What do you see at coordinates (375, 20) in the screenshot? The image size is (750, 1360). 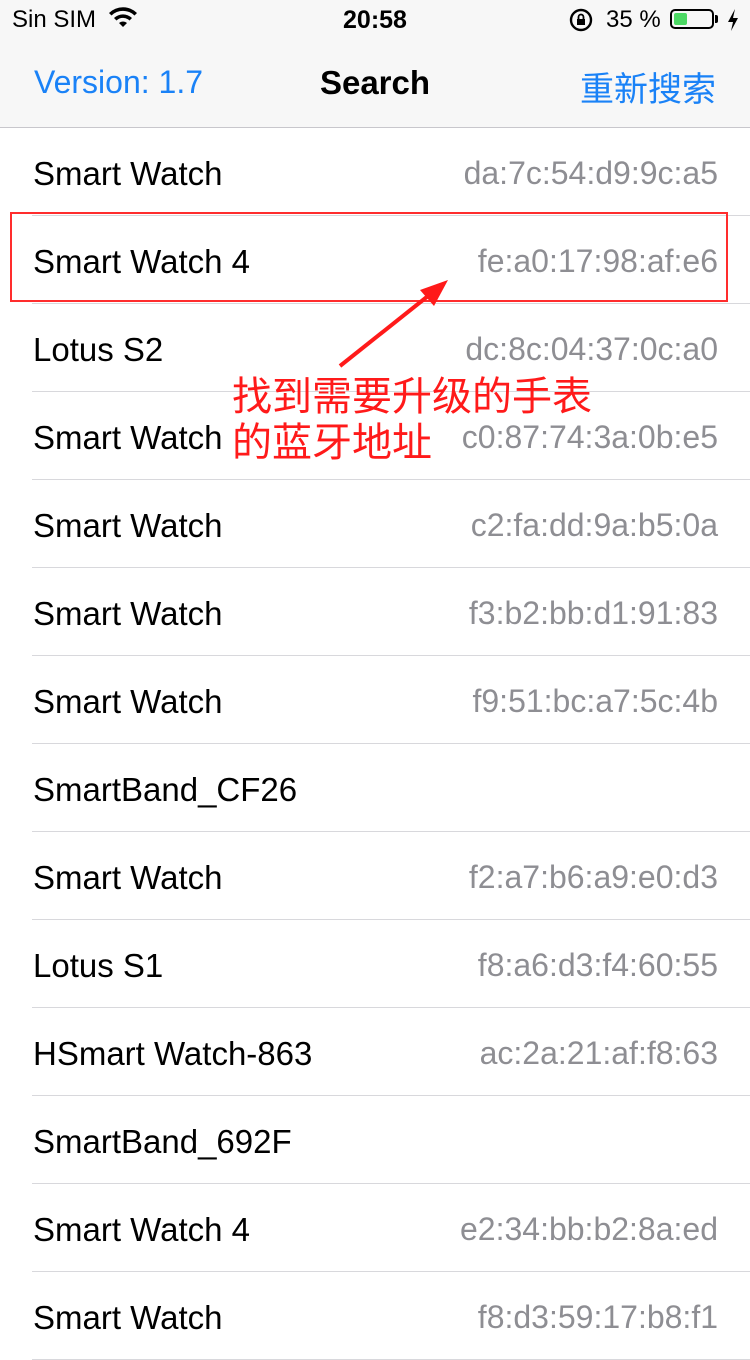 I see `status-bar: Sin SIM 20:58 35 %` at bounding box center [375, 20].